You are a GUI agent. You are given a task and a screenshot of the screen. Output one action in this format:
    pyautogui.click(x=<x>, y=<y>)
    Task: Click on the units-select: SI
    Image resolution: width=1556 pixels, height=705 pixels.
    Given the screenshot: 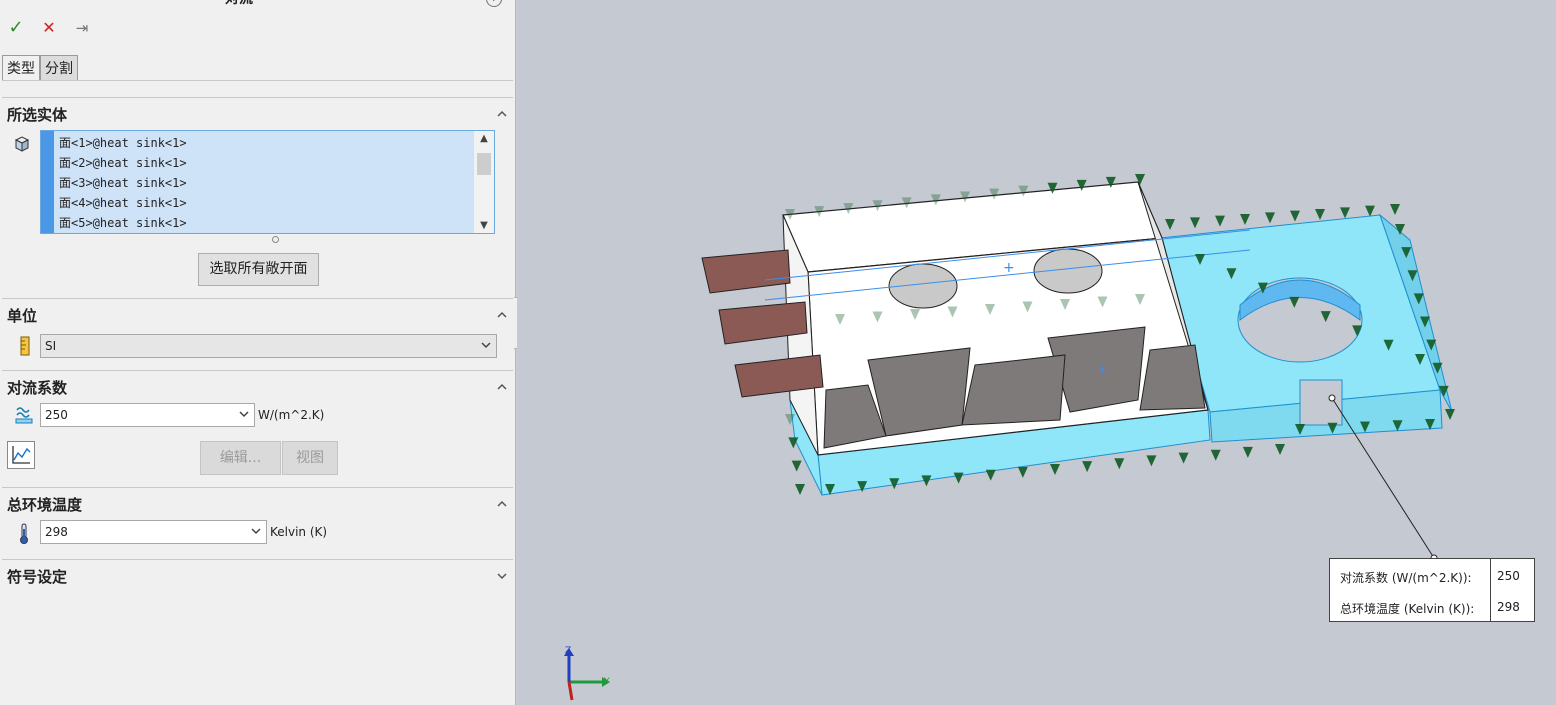 What is the action you would take?
    pyautogui.click(x=268, y=346)
    